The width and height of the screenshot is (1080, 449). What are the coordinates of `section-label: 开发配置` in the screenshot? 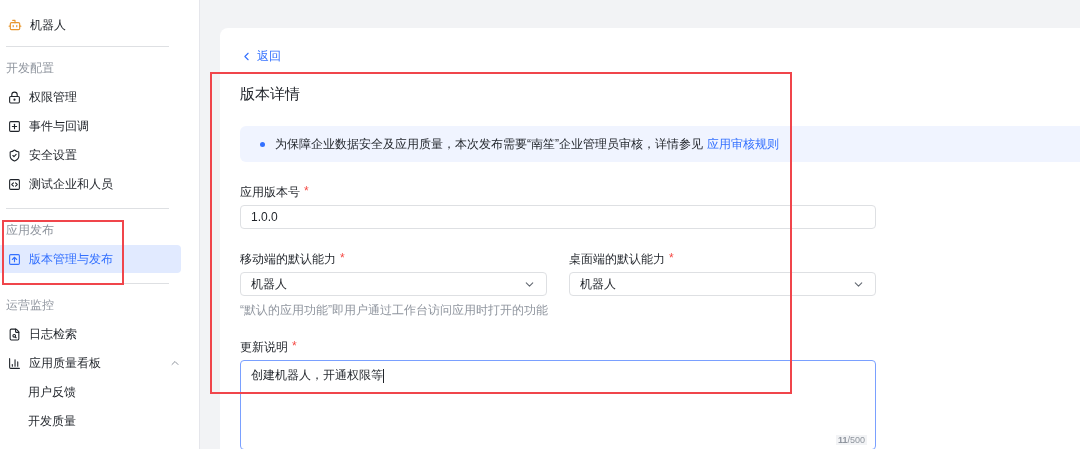 It's located at (30, 68).